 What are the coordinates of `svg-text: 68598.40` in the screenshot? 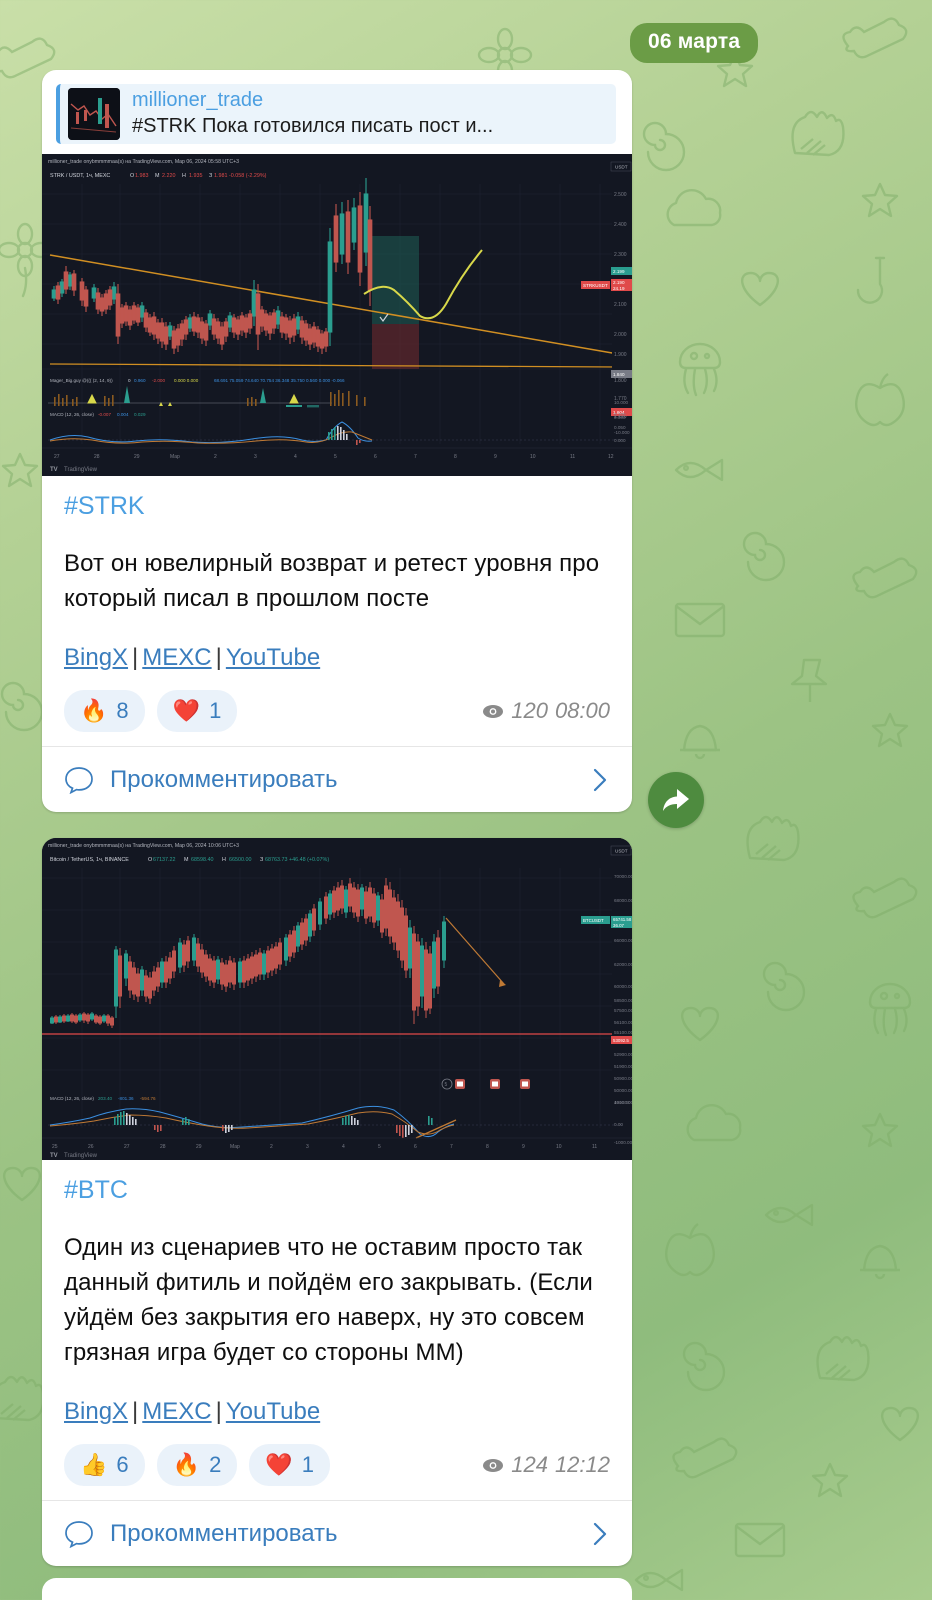 It's located at (202, 860).